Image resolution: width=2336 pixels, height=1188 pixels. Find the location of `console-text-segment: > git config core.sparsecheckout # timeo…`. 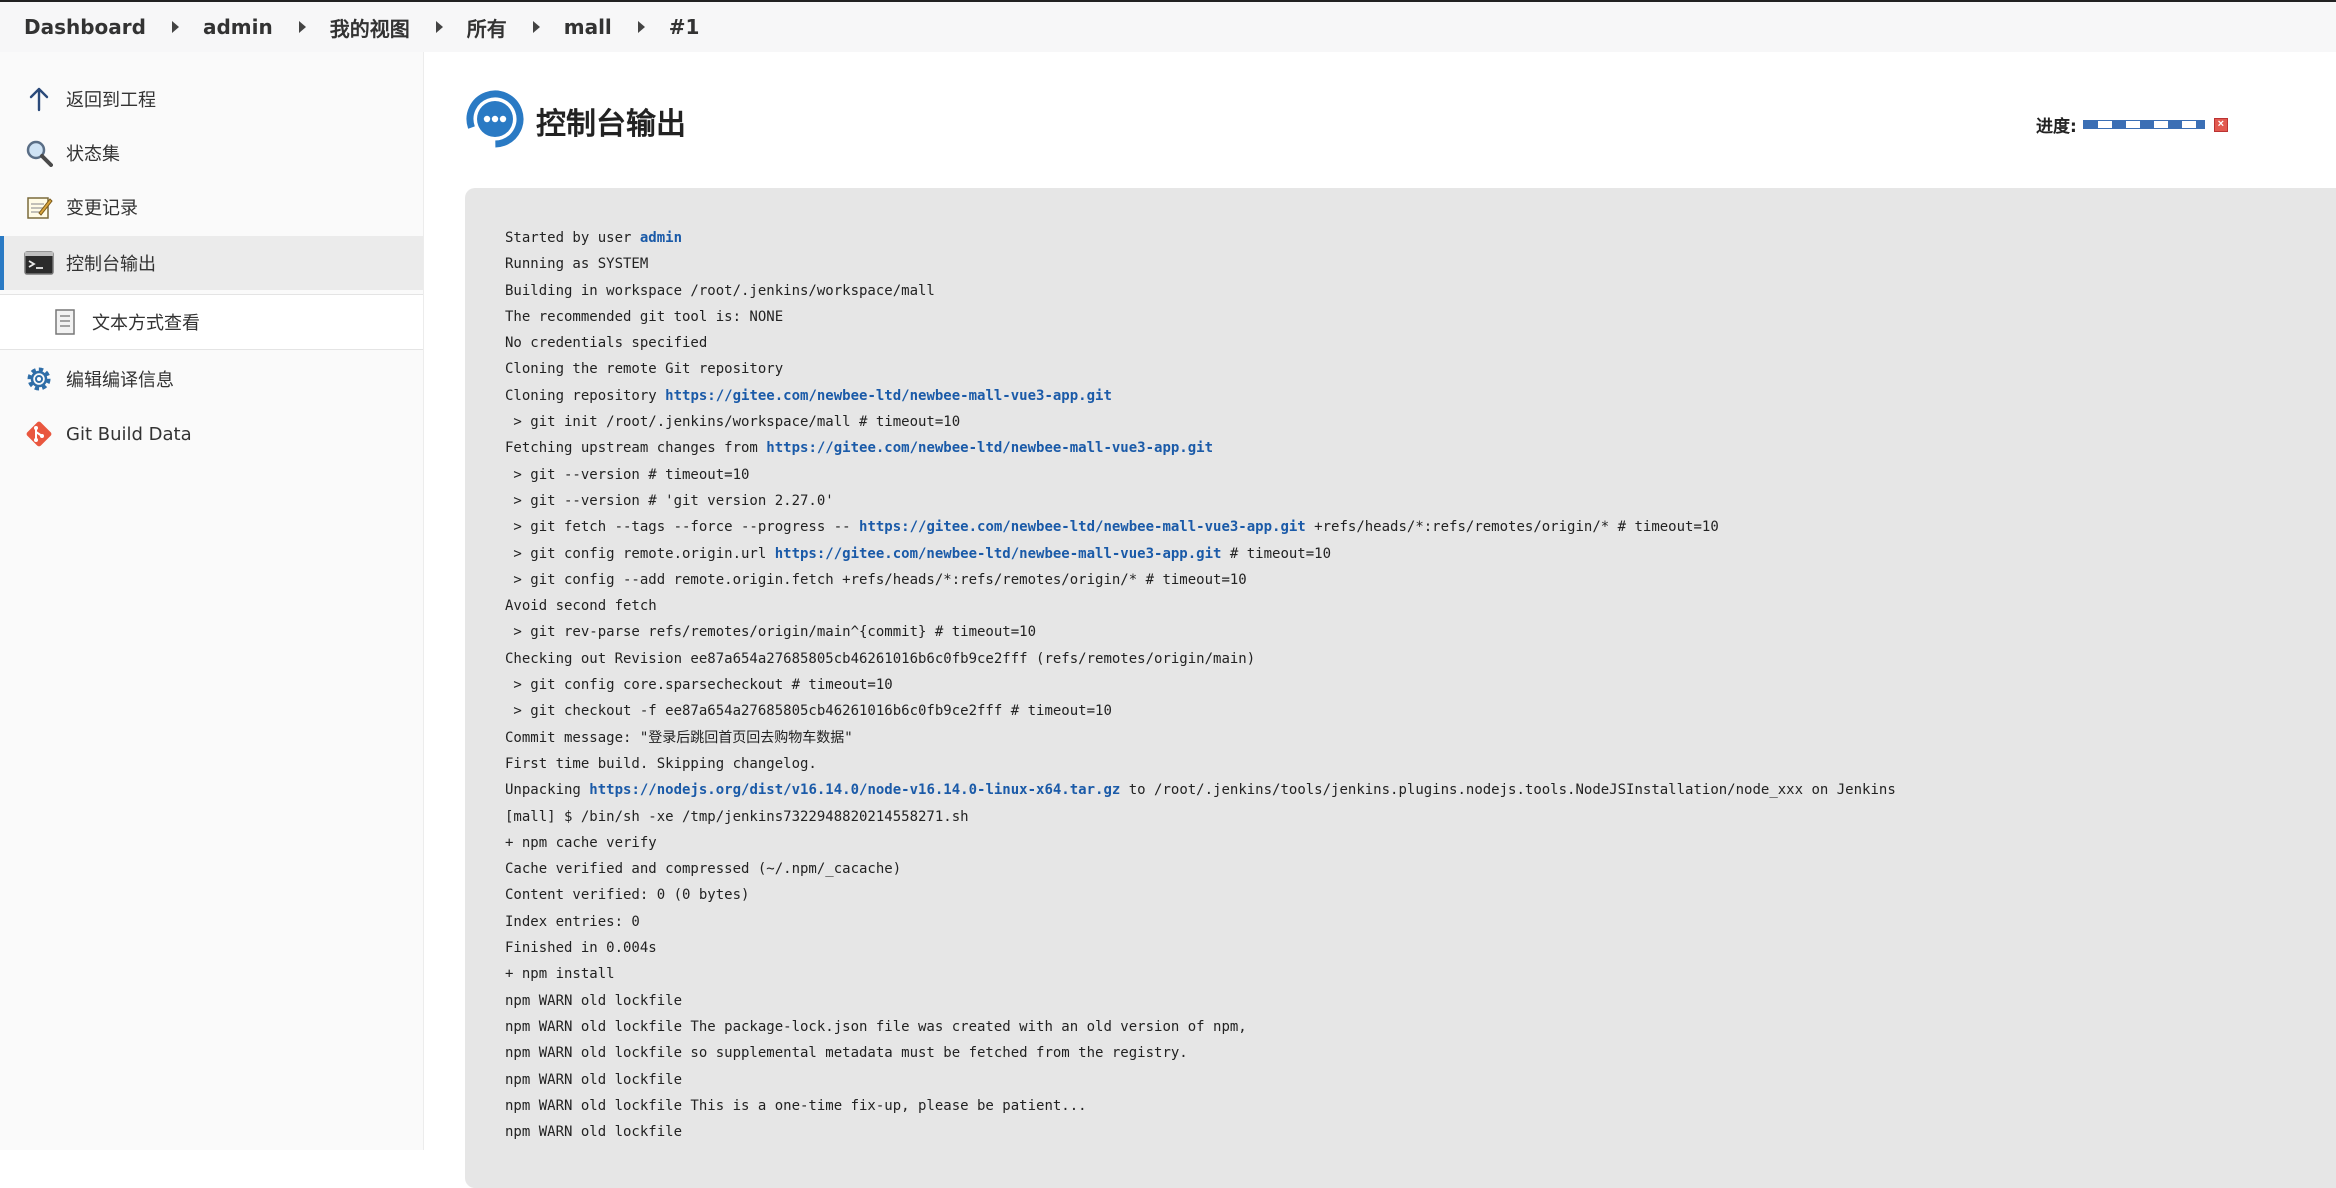

console-text-segment: > git config core.sparsecheckout # timeo… is located at coordinates (699, 685).